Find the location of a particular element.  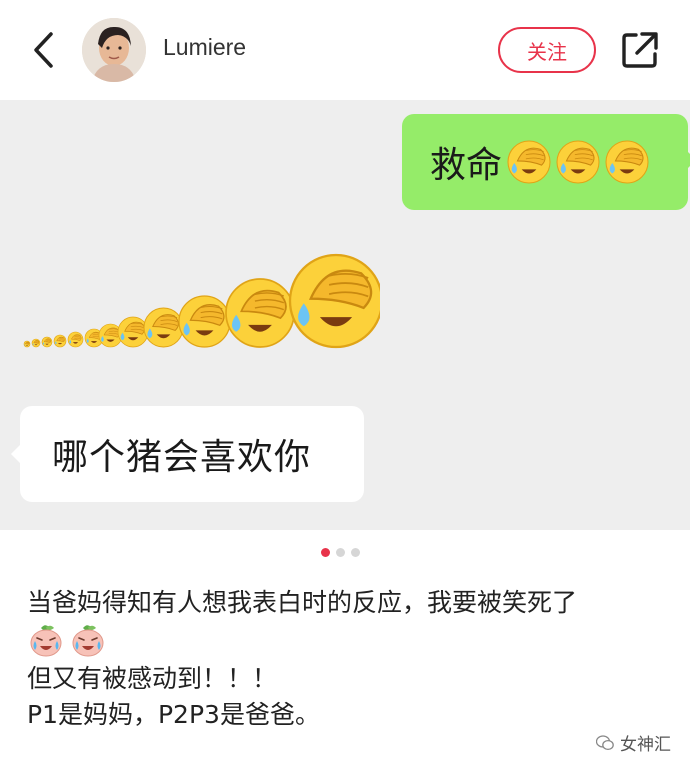

follow-button: 关注 is located at coordinates (547, 50).